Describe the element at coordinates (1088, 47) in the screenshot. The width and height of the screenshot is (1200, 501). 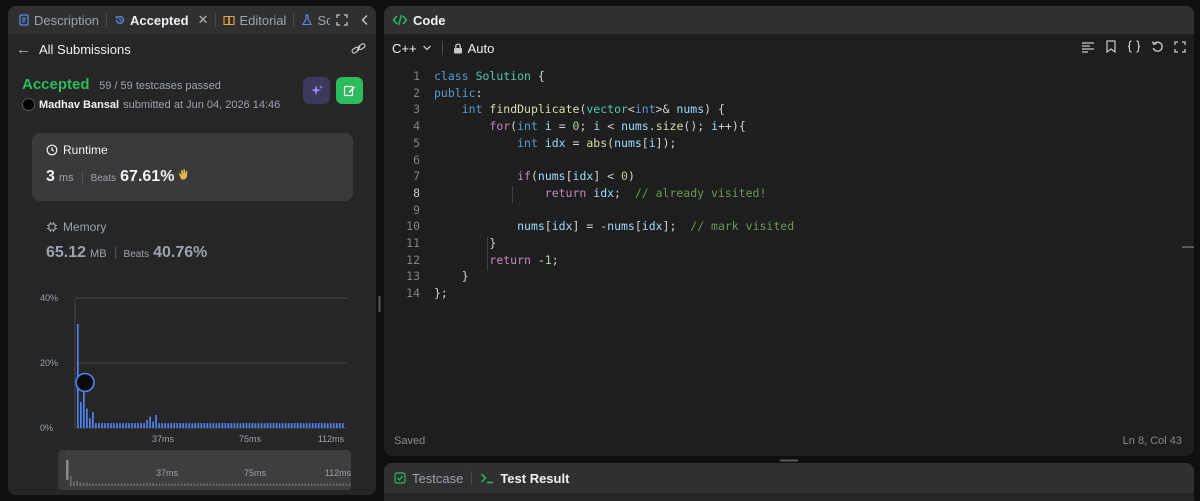
I see `format-icon` at that location.